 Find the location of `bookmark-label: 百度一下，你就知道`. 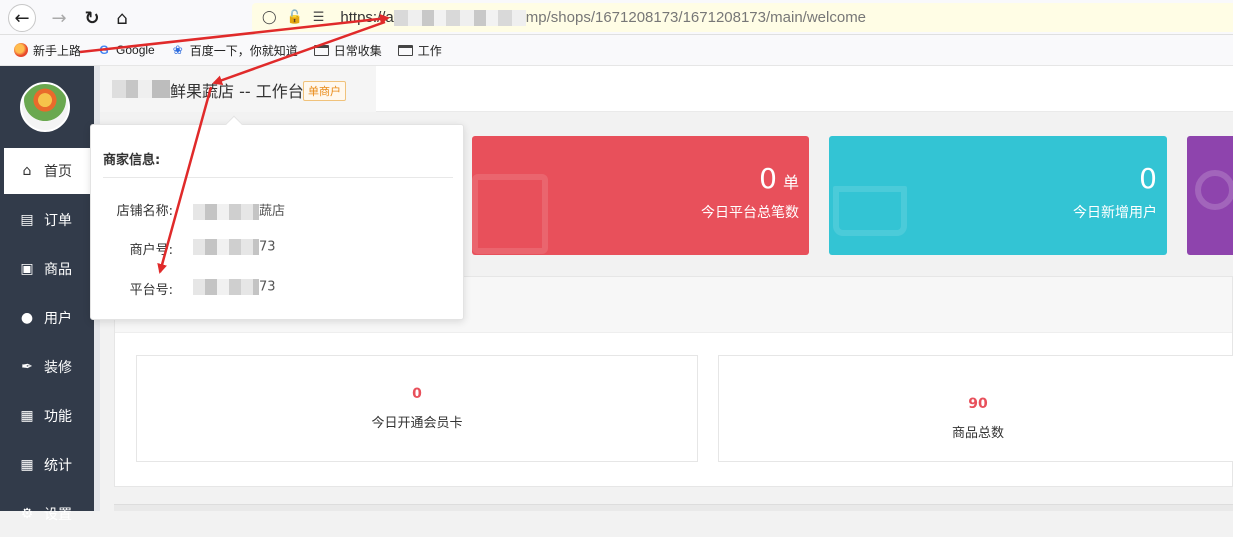

bookmark-label: 百度一下，你就知道 is located at coordinates (243, 50).